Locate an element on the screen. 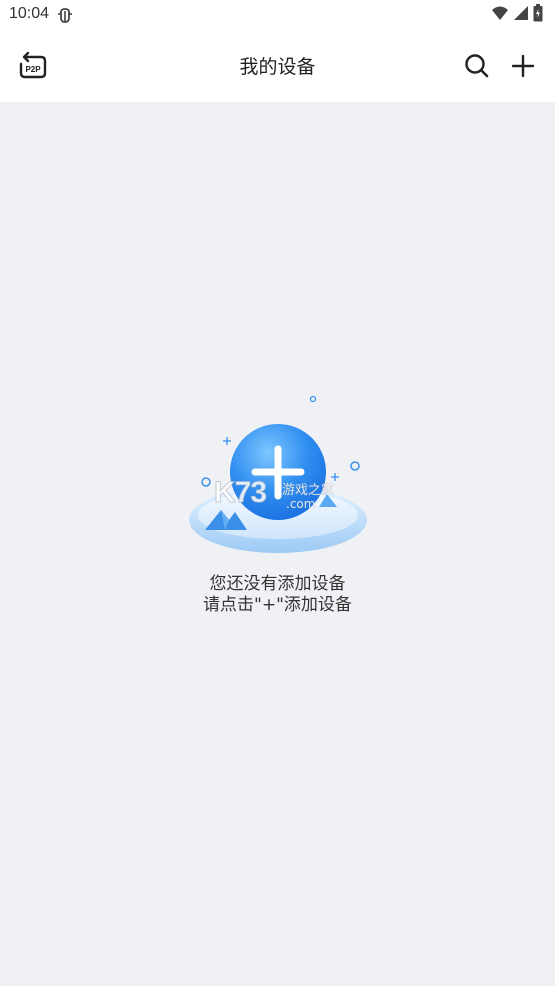  status-icons is located at coordinates (517, 15).